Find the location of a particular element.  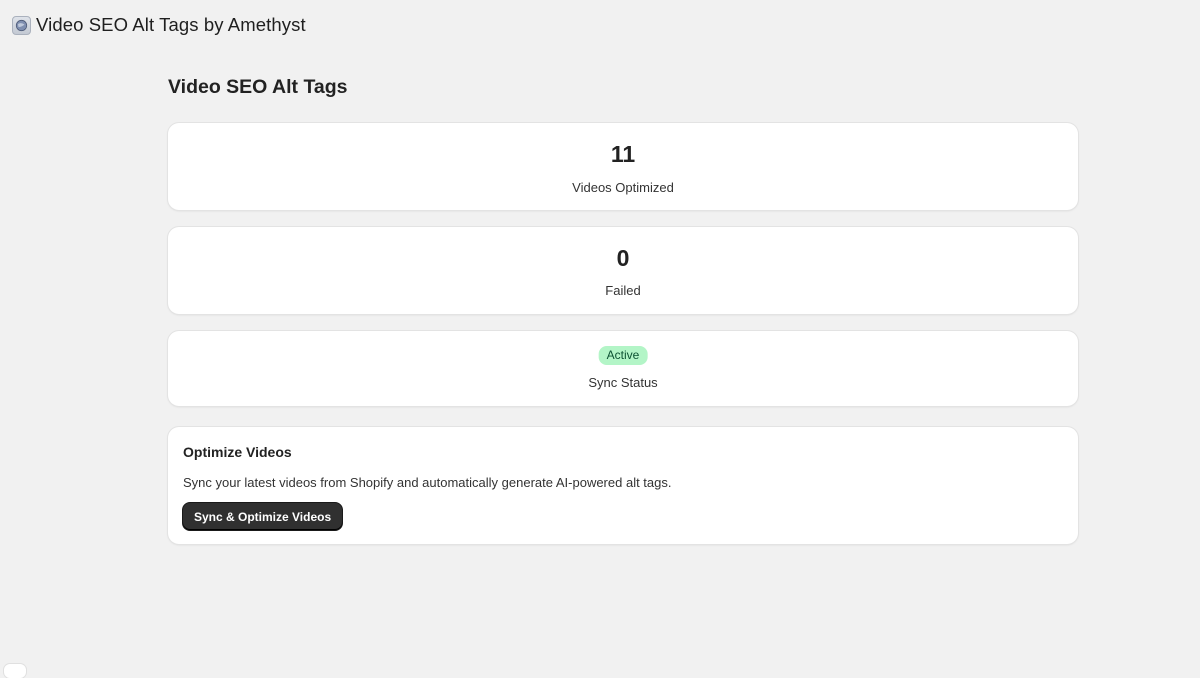

app-title: Video SEO Alt Tags by Amethyst is located at coordinates (171, 24).